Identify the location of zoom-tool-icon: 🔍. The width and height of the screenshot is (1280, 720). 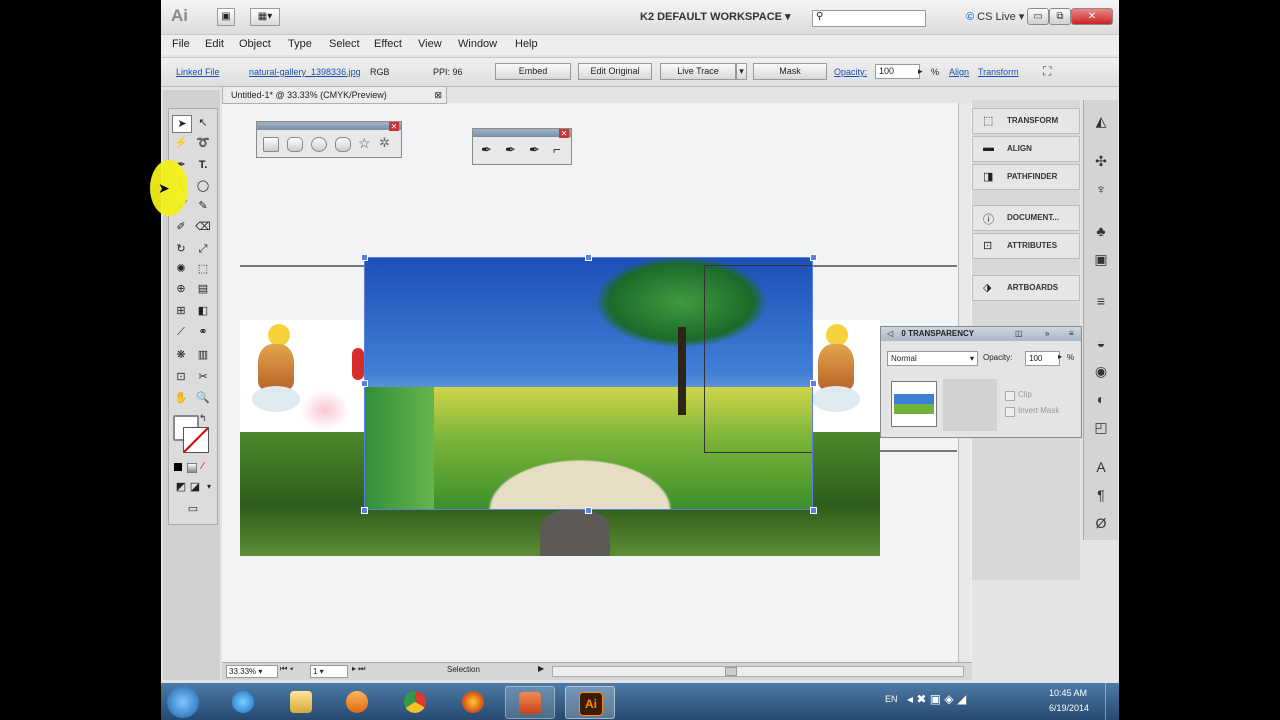
(203, 398).